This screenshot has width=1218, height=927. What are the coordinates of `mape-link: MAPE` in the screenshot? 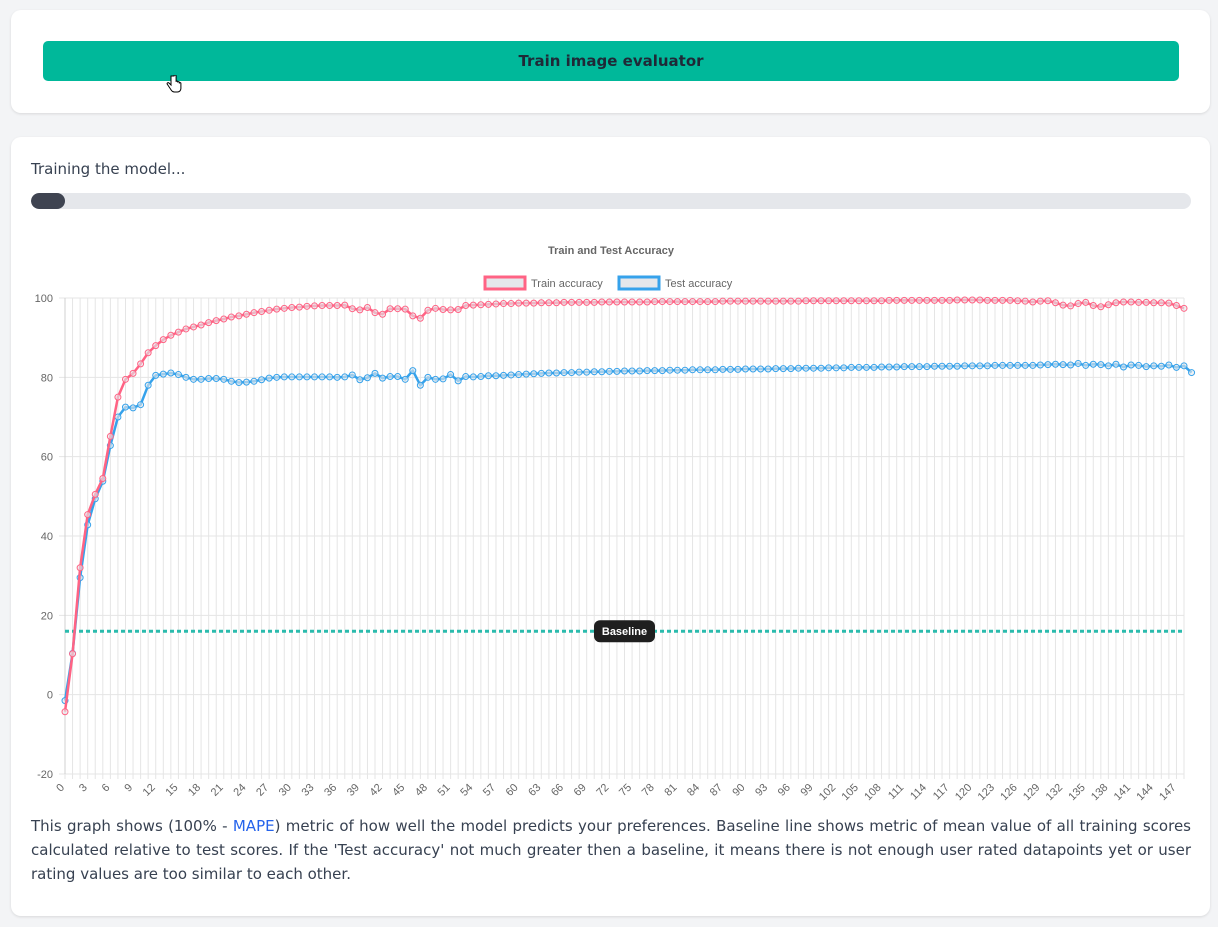 It's located at (254, 826).